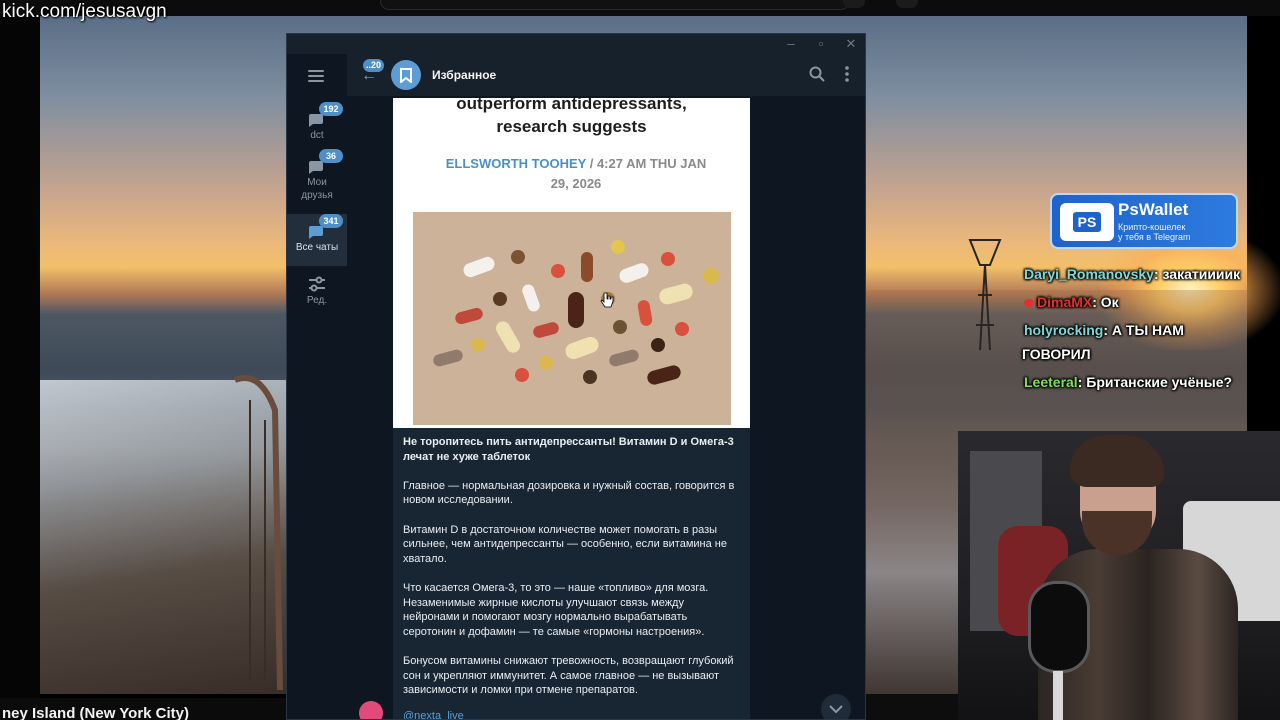  What do you see at coordinates (331, 156) in the screenshot?
I see `unread-badge: 36` at bounding box center [331, 156].